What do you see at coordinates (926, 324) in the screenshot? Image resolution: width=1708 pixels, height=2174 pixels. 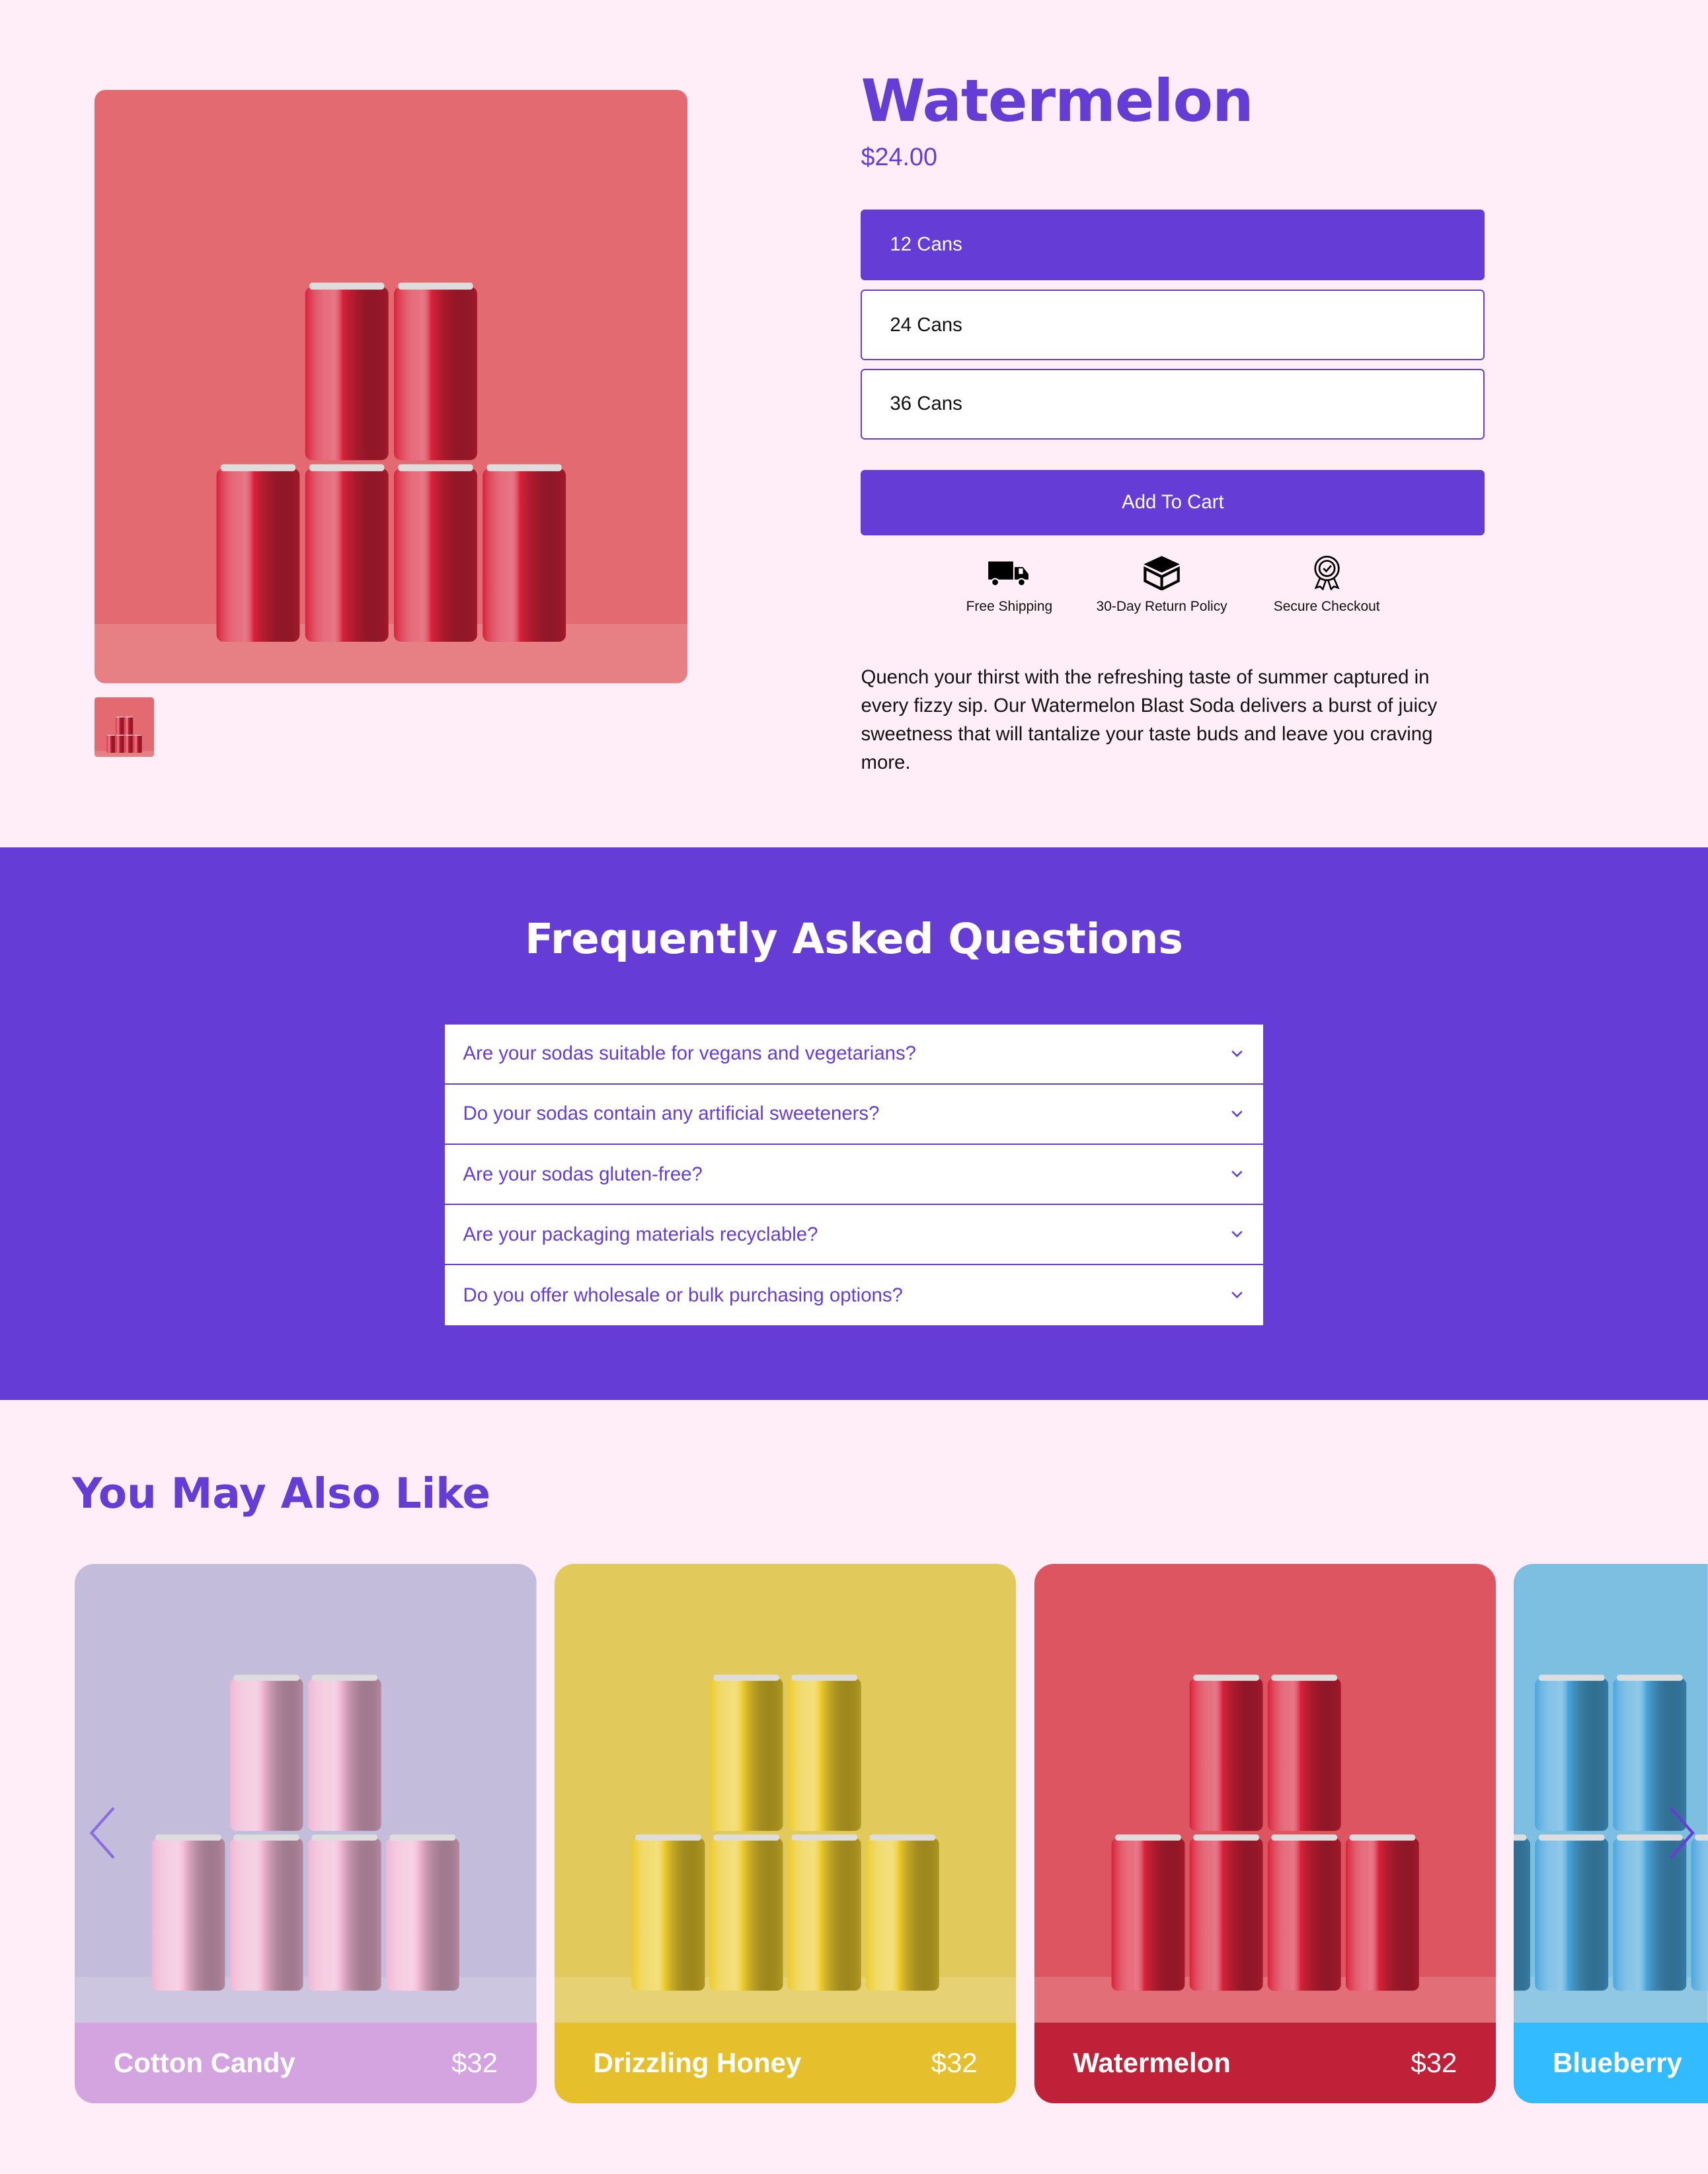 I see `option-label: 24 Cans` at bounding box center [926, 324].